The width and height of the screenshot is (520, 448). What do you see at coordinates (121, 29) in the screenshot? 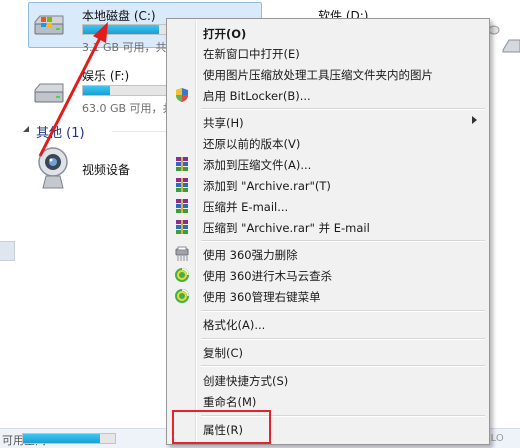
I see `drive-c-usage-fill` at bounding box center [121, 29].